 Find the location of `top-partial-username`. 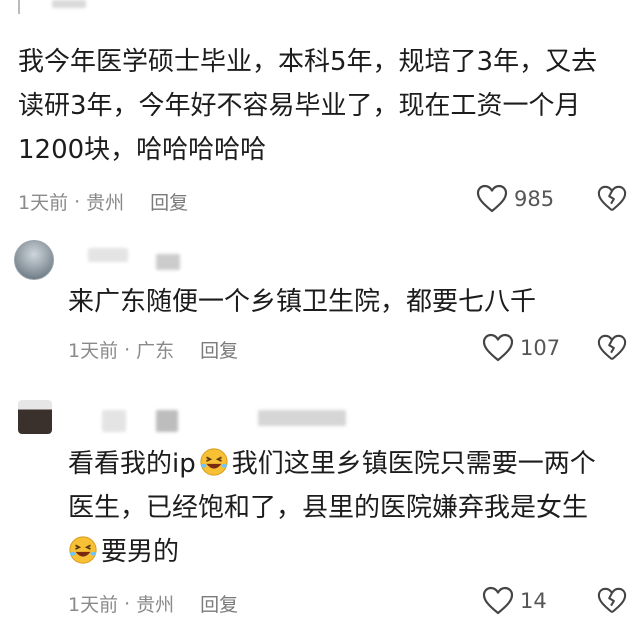

top-partial-username is located at coordinates (69, 4).